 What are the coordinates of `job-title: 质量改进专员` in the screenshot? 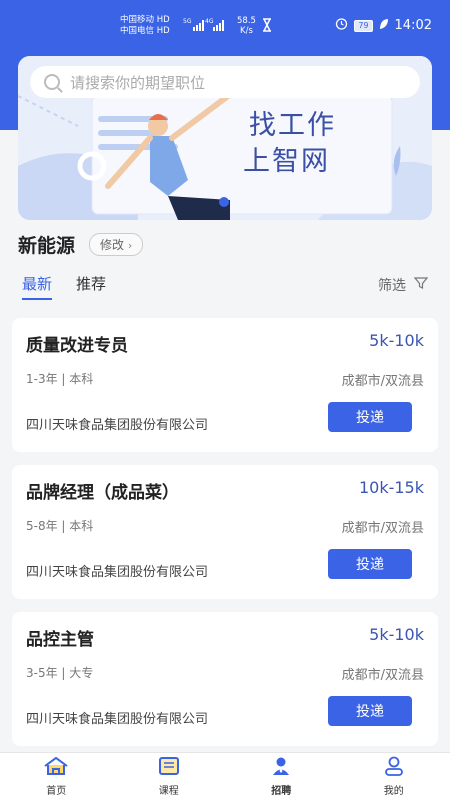 It's located at (77, 346).